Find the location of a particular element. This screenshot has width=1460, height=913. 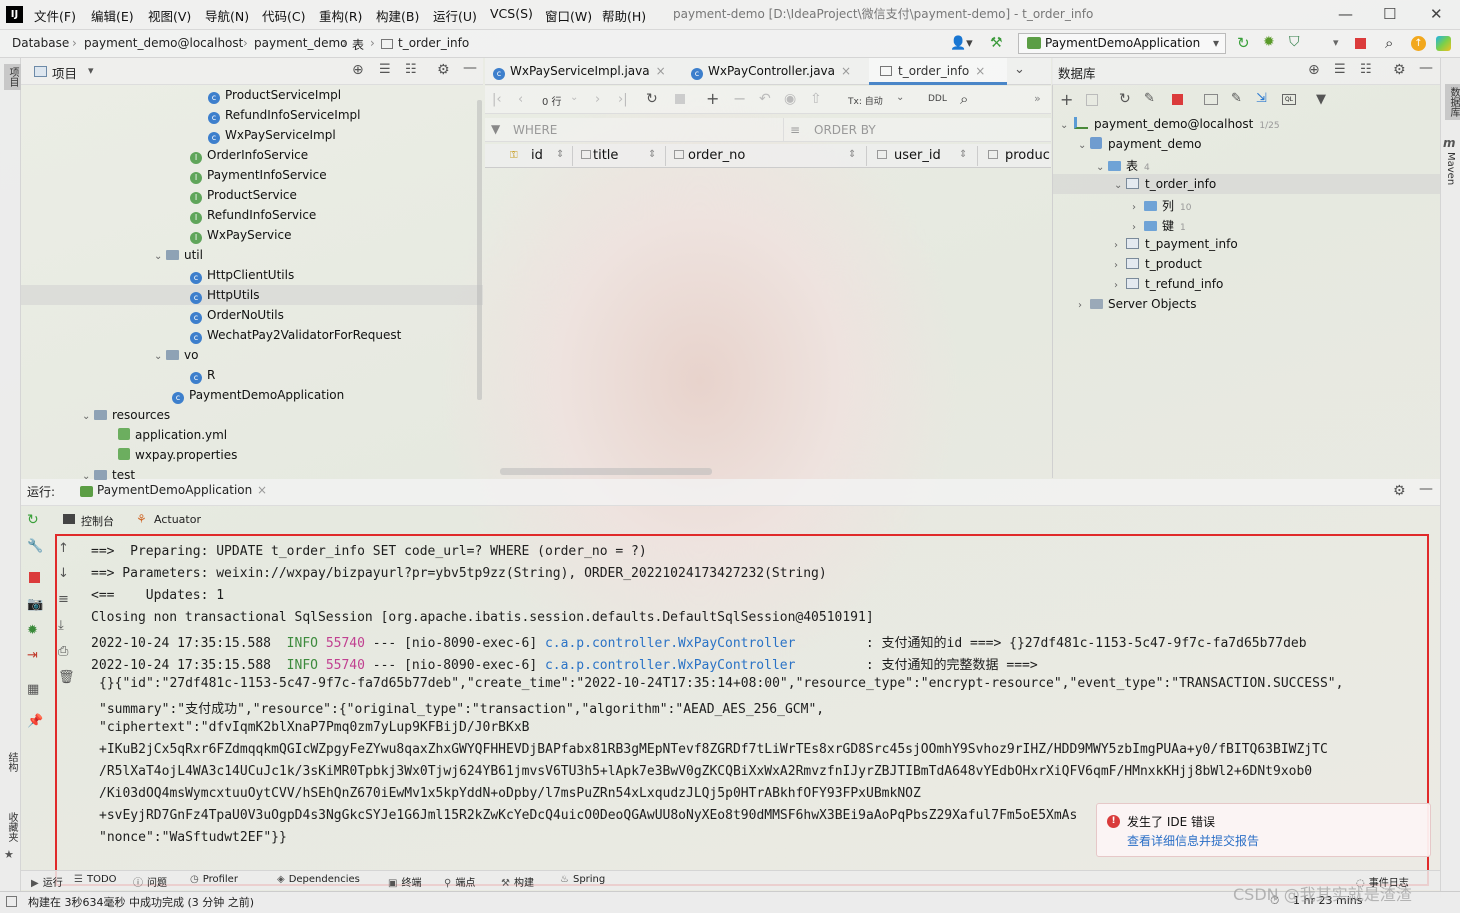

update-icon: ↑ is located at coordinates (1418, 43).